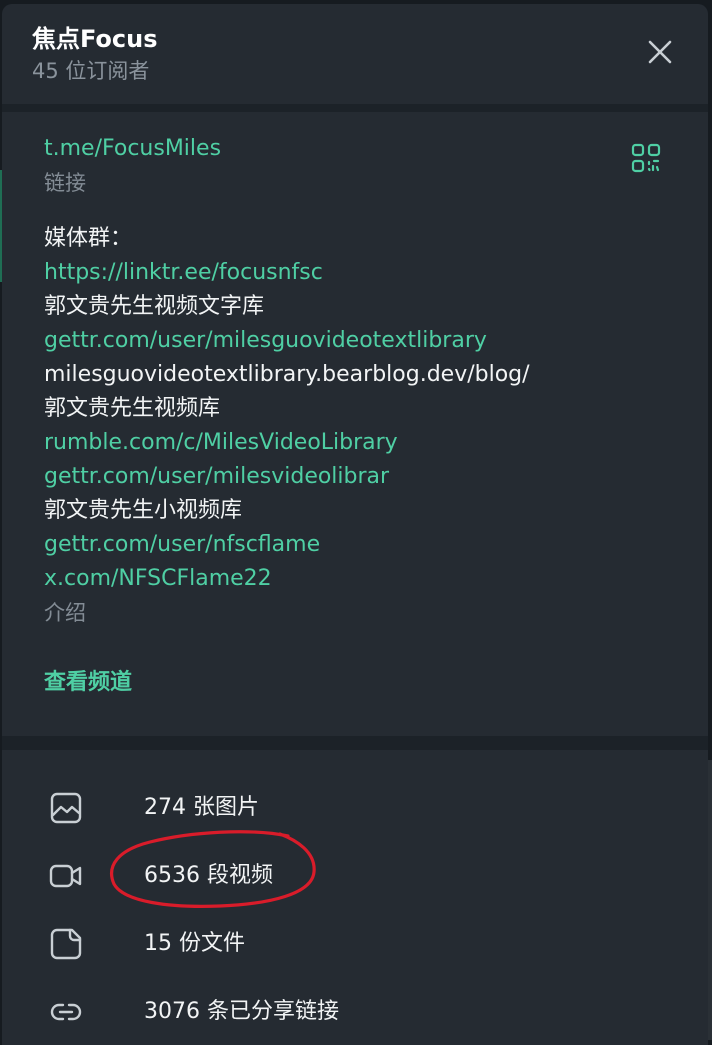 The height and width of the screenshot is (1045, 712). What do you see at coordinates (355, 579) in the screenshot?
I see `description-link: x.com/NFSCFlame22` at bounding box center [355, 579].